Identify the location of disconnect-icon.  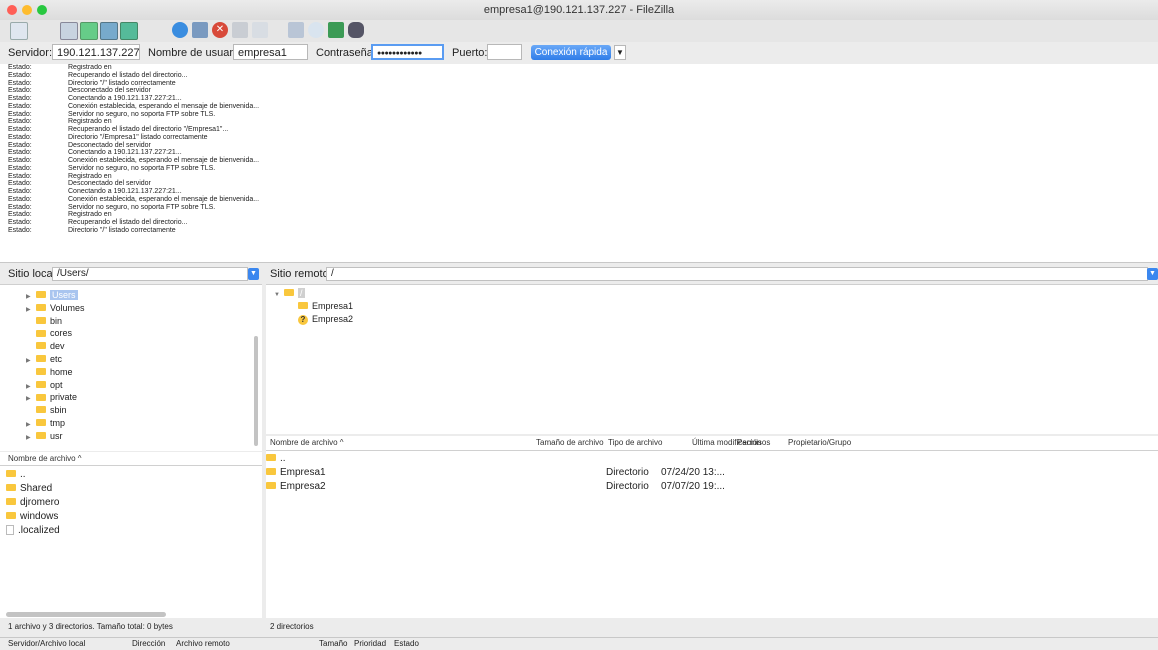
(240, 30).